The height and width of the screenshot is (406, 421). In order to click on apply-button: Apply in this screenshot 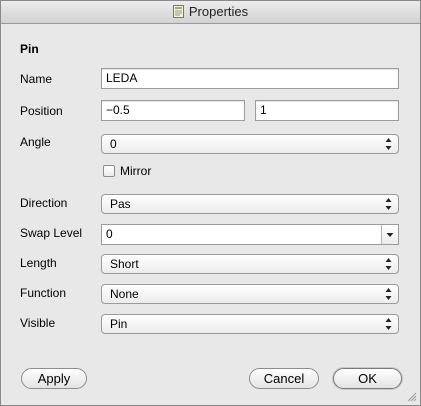, I will do `click(54, 378)`.